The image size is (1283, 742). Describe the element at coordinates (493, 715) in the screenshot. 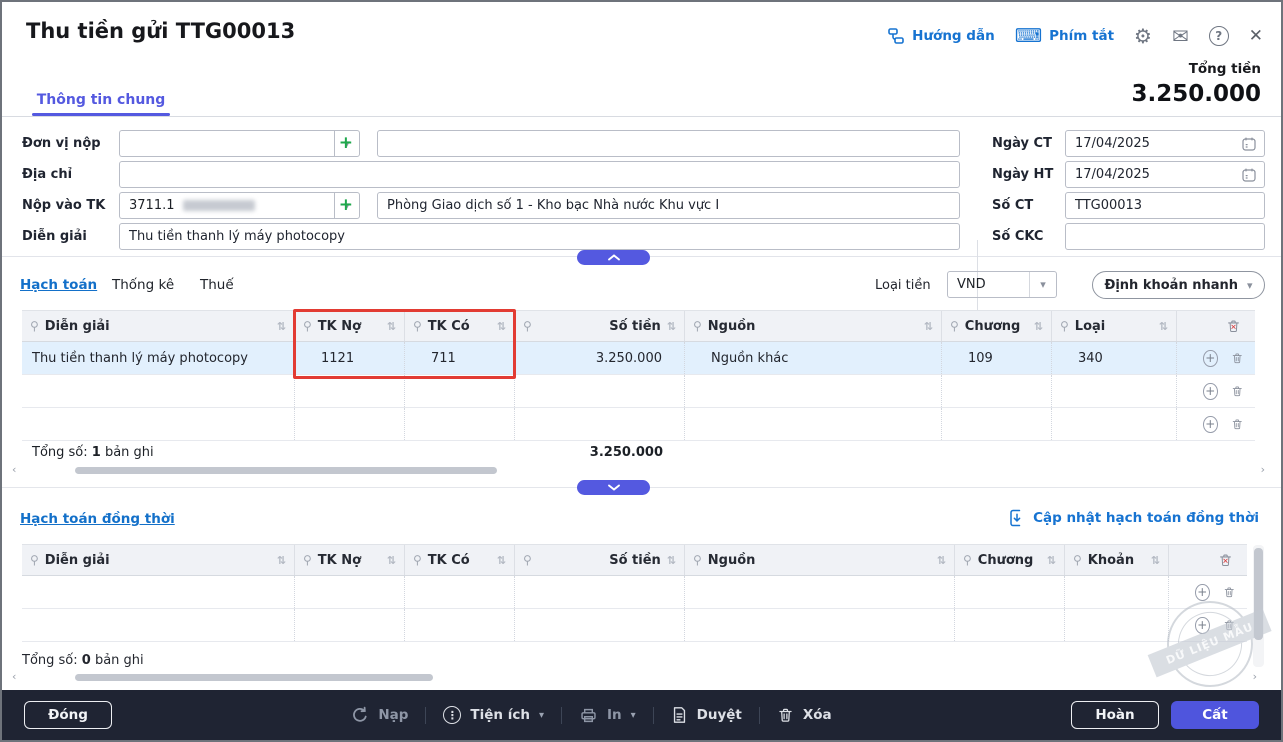

I see `utilities-button: ⋮ Tiện ích ▾` at that location.